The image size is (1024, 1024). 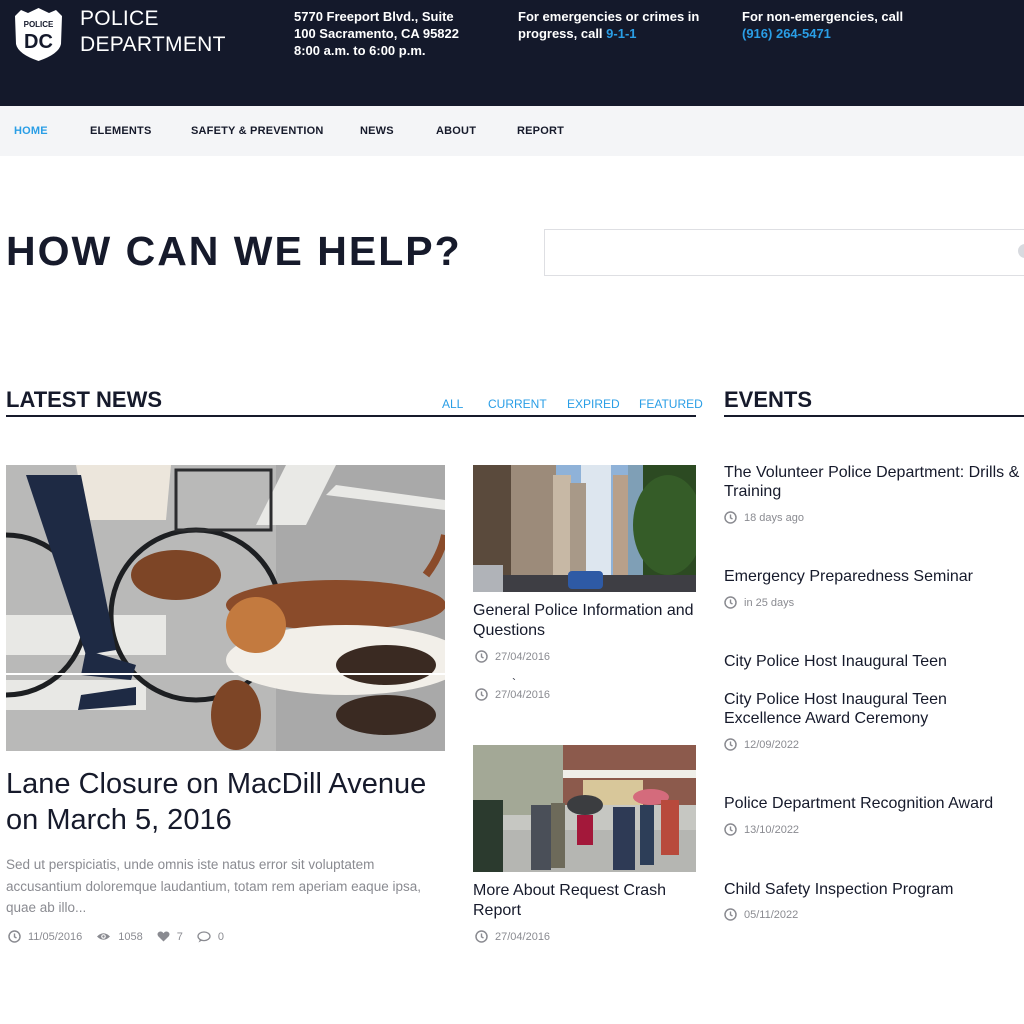 What do you see at coordinates (585, 901) in the screenshot?
I see `side-article-title: More About Request Crash Report` at bounding box center [585, 901].